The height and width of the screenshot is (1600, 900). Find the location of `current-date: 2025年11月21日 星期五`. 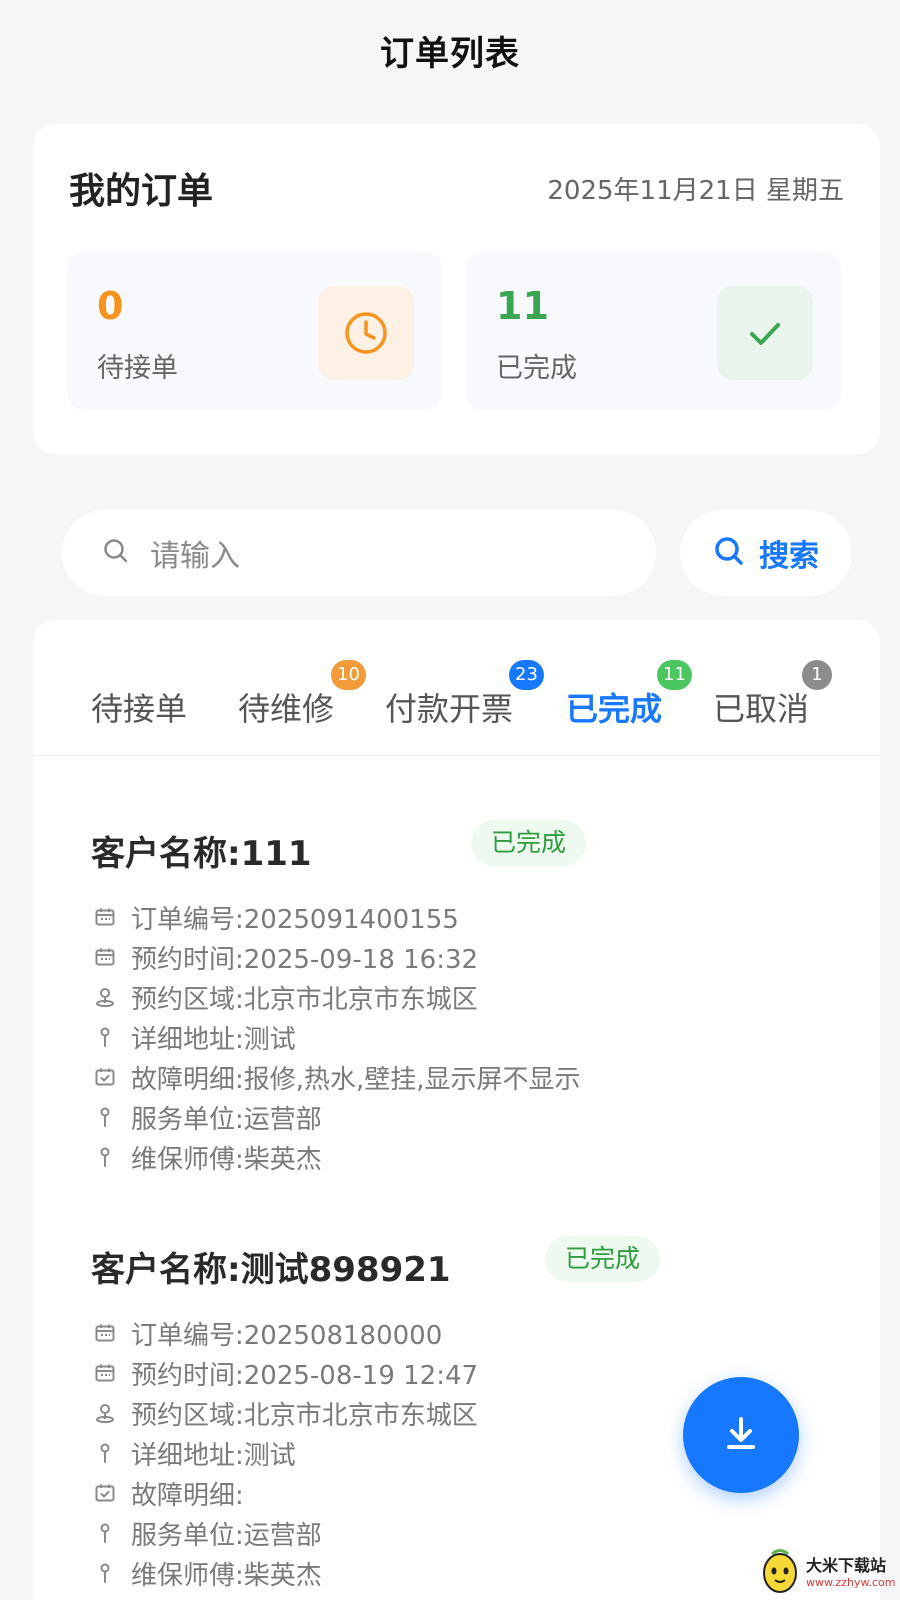

current-date: 2025年11月21日 星期五 is located at coordinates (695, 190).